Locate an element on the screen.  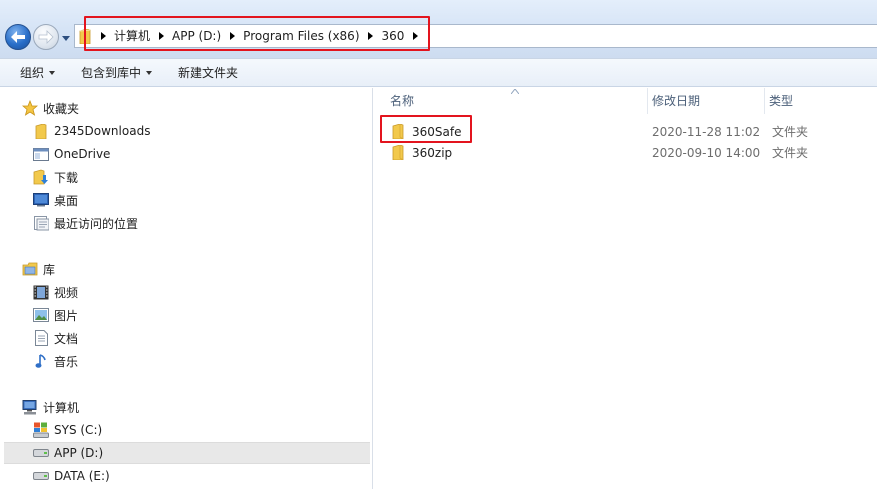
nav-item-data-drive: DATA (E:) is located at coordinates (71, 476).